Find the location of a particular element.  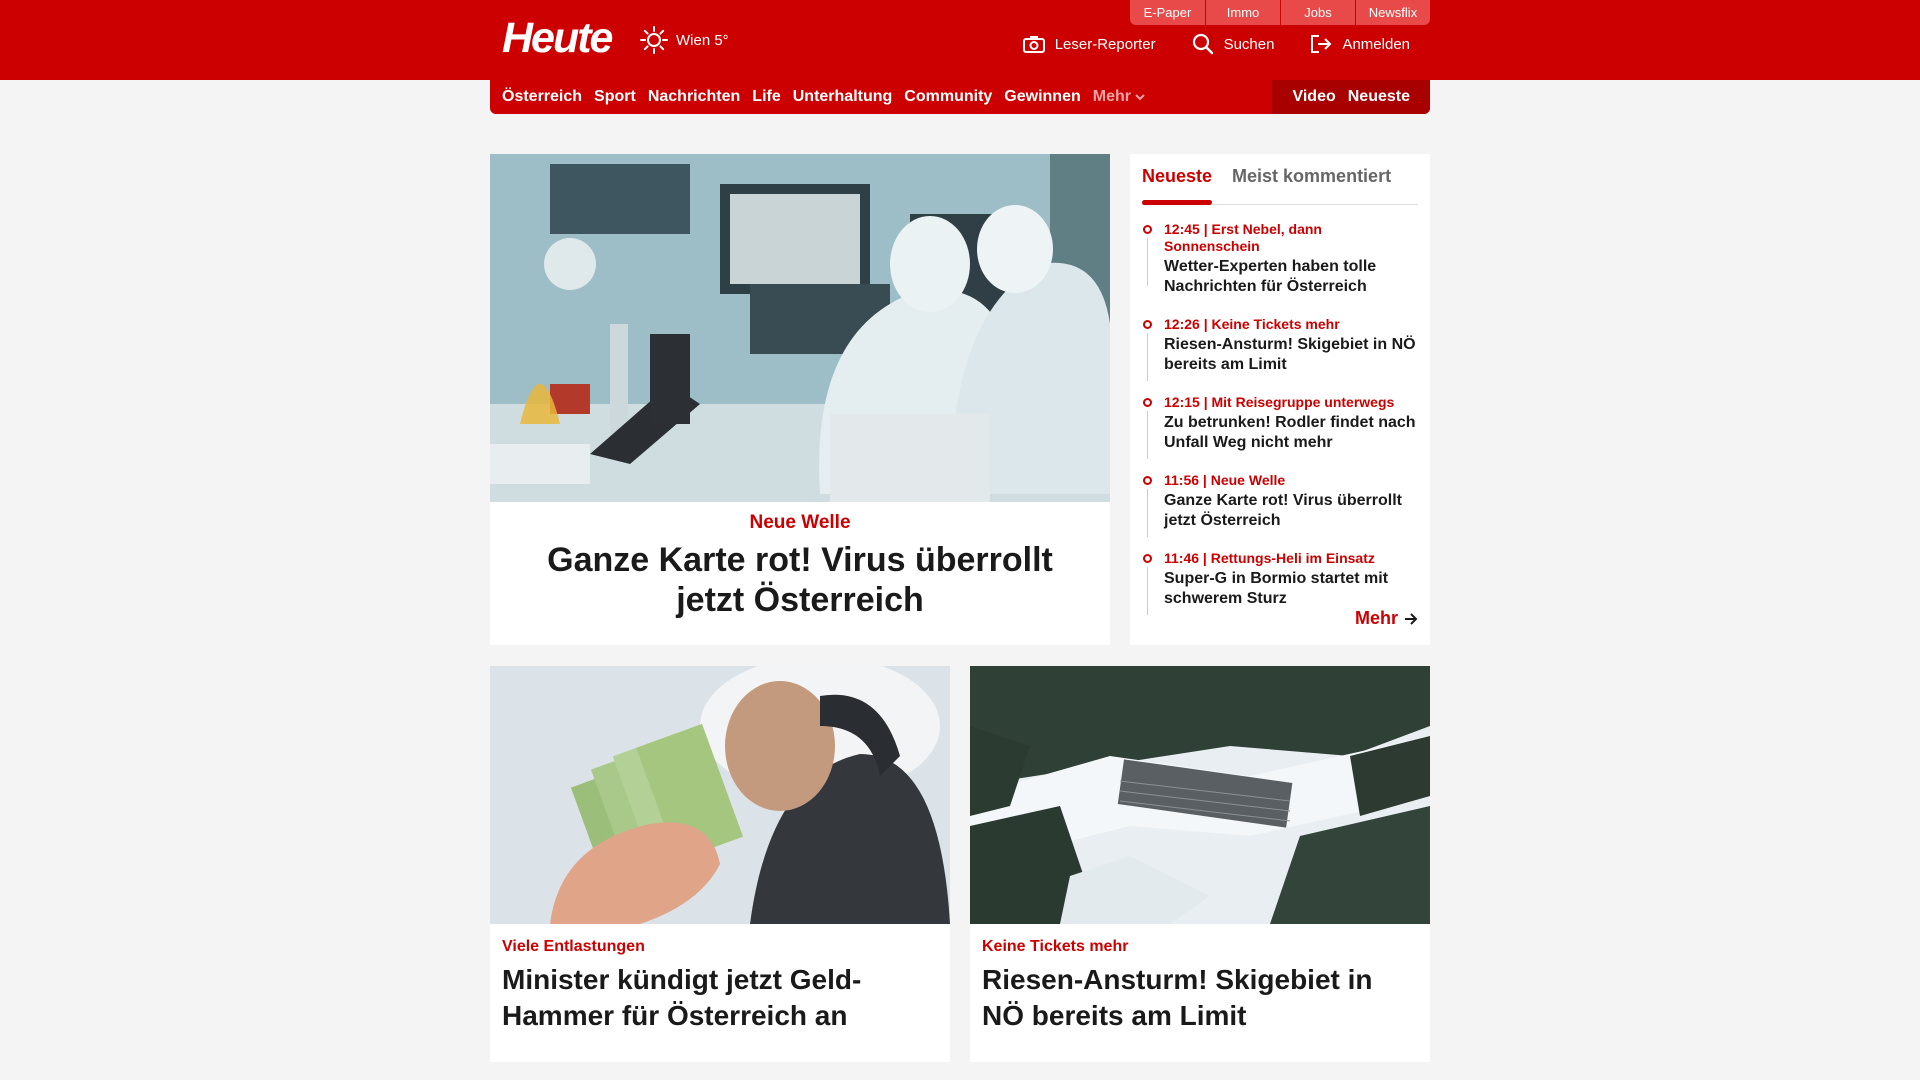

login-button: Anmelden is located at coordinates (1360, 44).